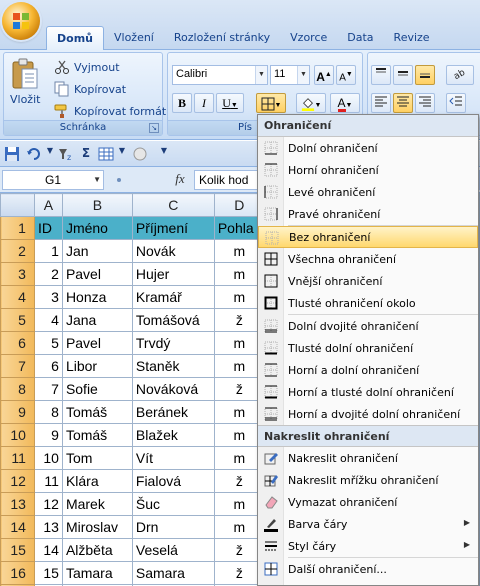  What do you see at coordinates (368, 392) in the screenshot?
I see `menu-item-top-thick-bottom-border: Horní a tlusté dolní ohraničení` at bounding box center [368, 392].